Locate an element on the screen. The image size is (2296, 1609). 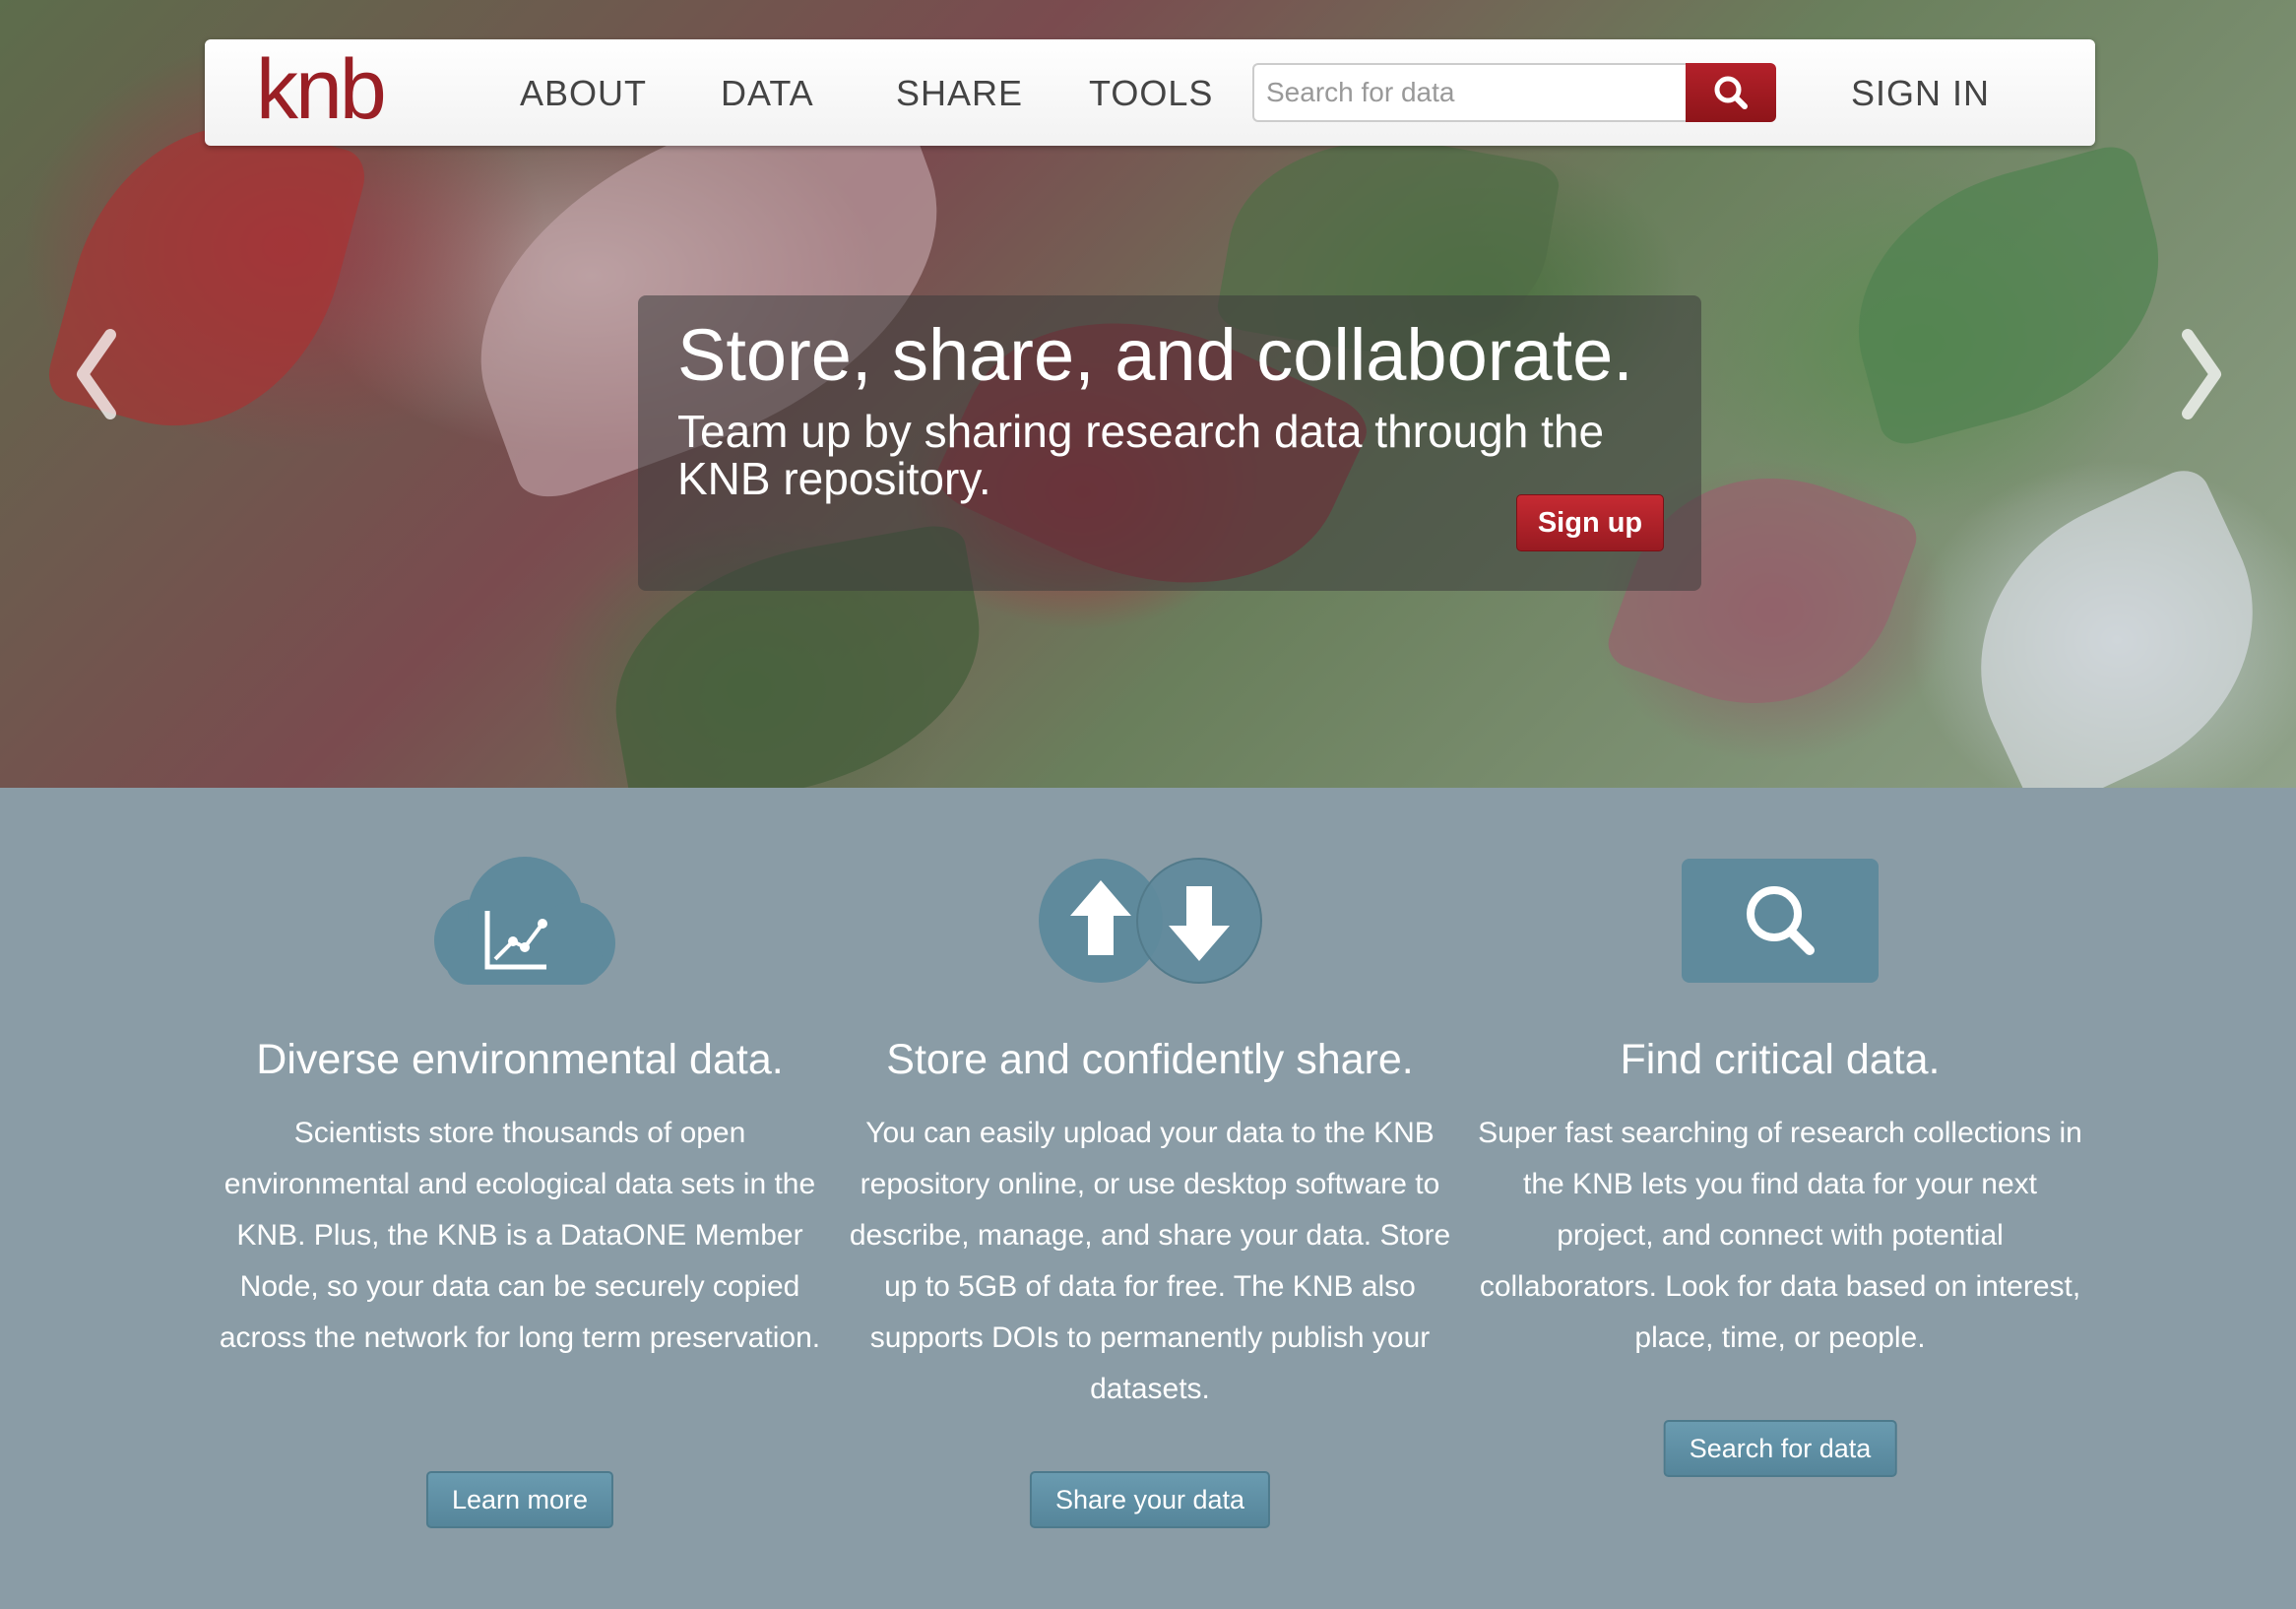
upload-download-icon is located at coordinates (1150, 923).